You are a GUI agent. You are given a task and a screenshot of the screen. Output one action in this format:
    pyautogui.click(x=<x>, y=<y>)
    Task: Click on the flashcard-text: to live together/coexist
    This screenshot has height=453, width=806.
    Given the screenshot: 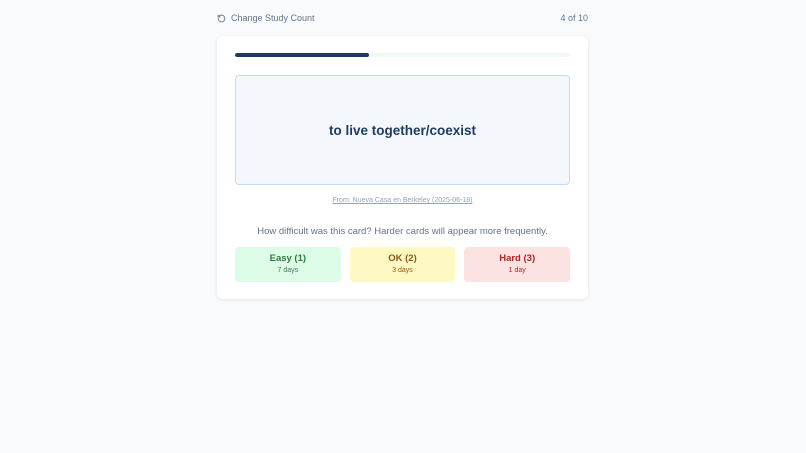 What is the action you would take?
    pyautogui.click(x=402, y=130)
    